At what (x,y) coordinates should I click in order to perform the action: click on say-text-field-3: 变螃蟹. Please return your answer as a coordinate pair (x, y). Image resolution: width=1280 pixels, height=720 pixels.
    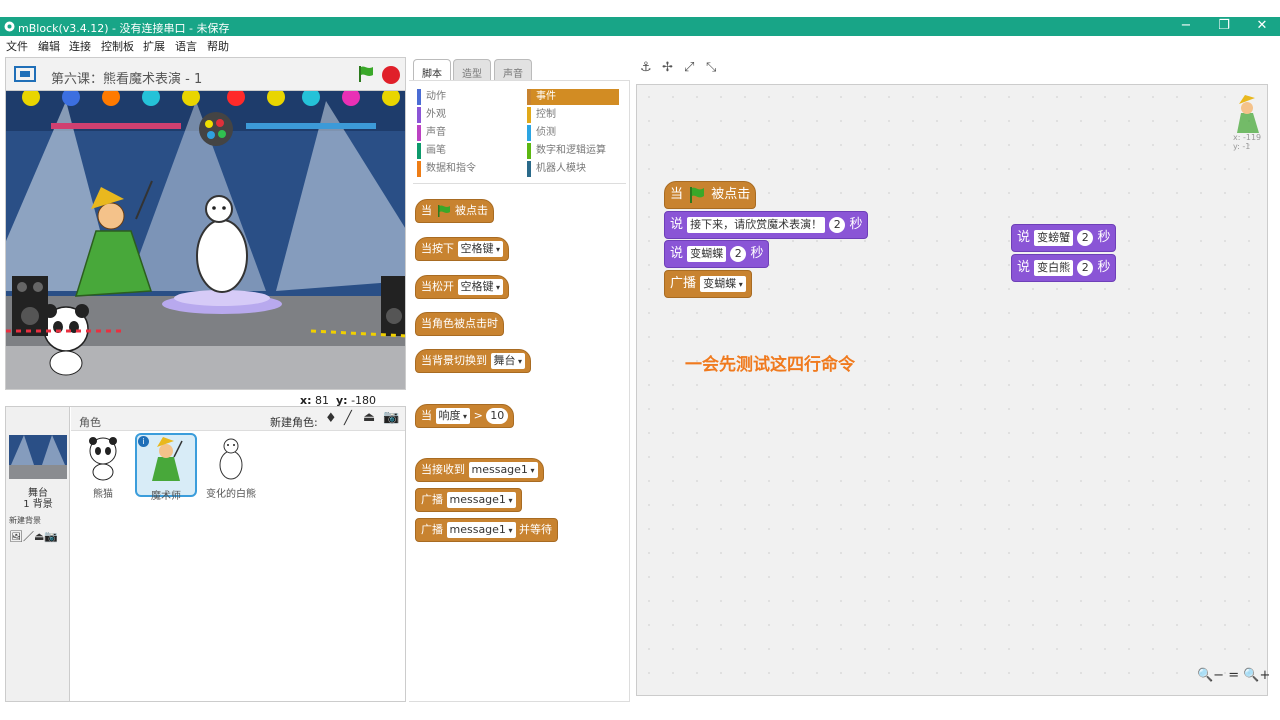
    Looking at the image, I should click on (1054, 237).